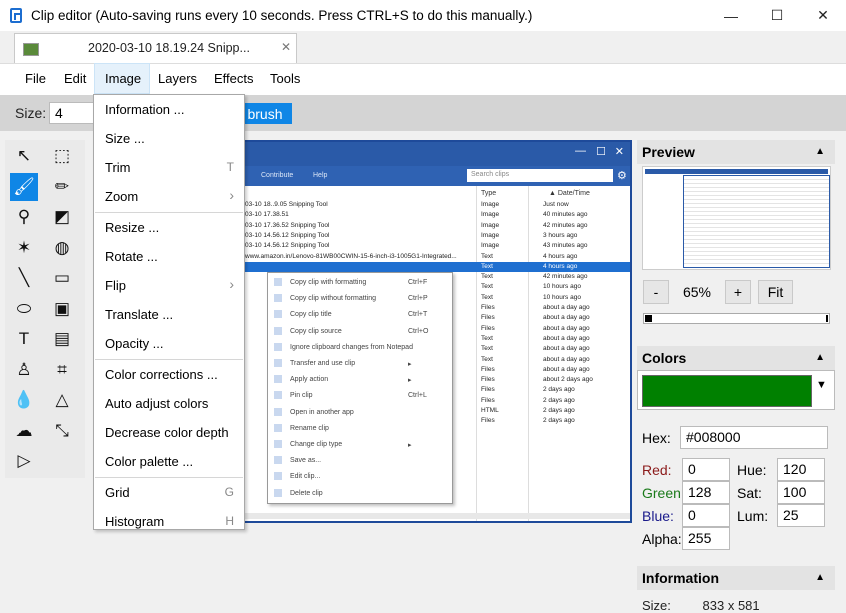 Image resolution: width=846 pixels, height=613 pixels. What do you see at coordinates (821, 385) in the screenshot?
I see `color-dropdown-icon: ▼` at bounding box center [821, 385].